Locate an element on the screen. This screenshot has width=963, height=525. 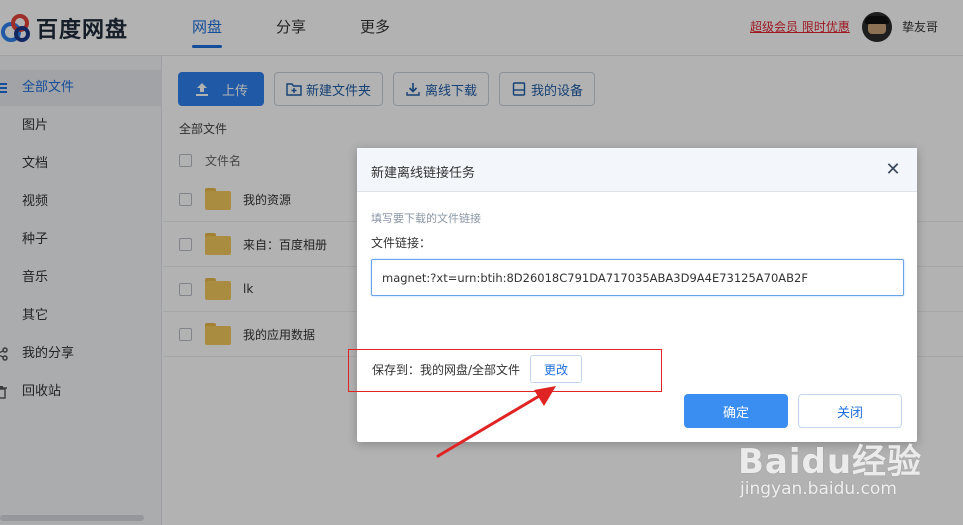
baidu-jingyan-watermark: Baidu经验 jingyan.baidu.com is located at coordinates (848, 463).